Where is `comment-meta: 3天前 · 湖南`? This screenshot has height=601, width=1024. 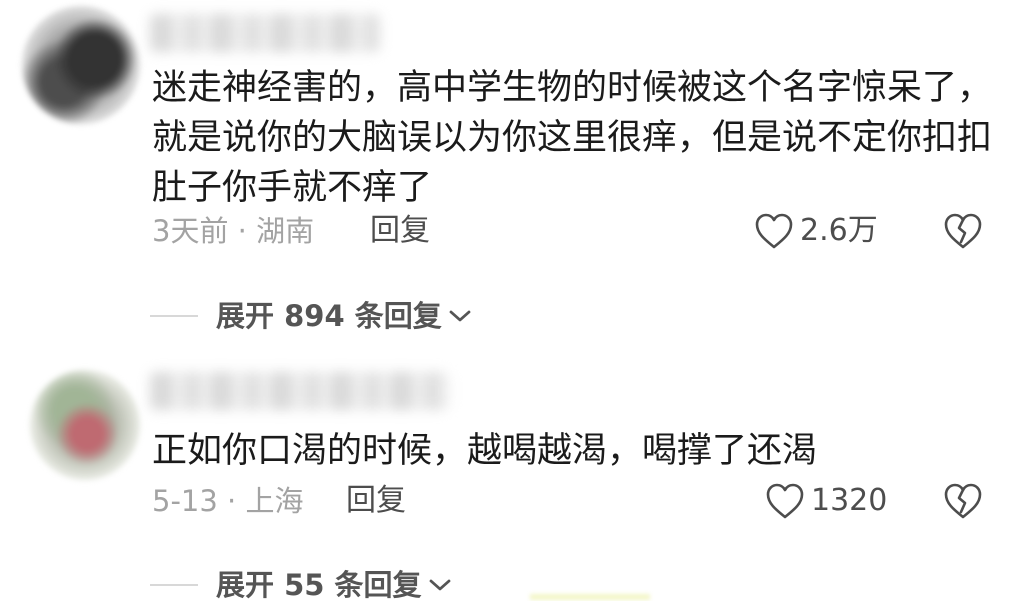 comment-meta: 3天前 · 湖南 is located at coordinates (233, 231).